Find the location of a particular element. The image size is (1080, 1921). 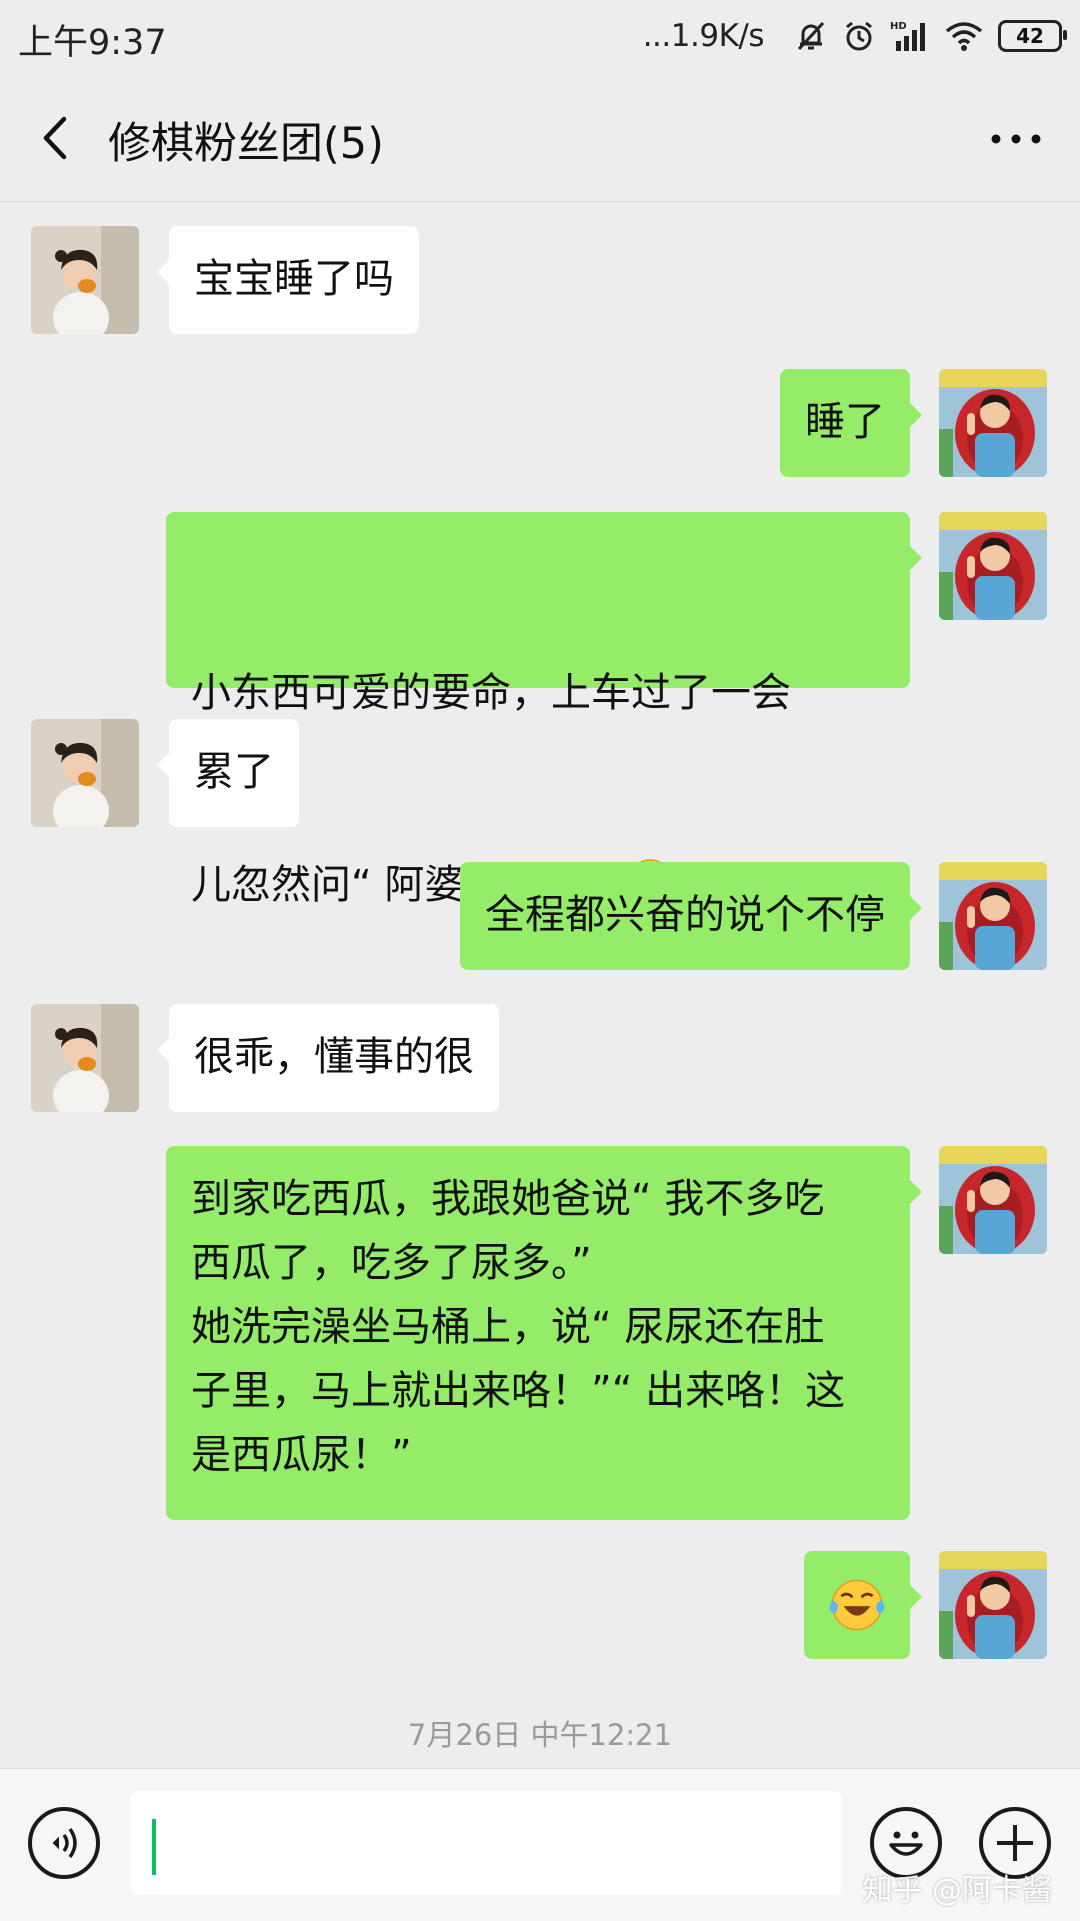

message-bubble-incoming: 宝宝睡了吗 is located at coordinates (288, 280).